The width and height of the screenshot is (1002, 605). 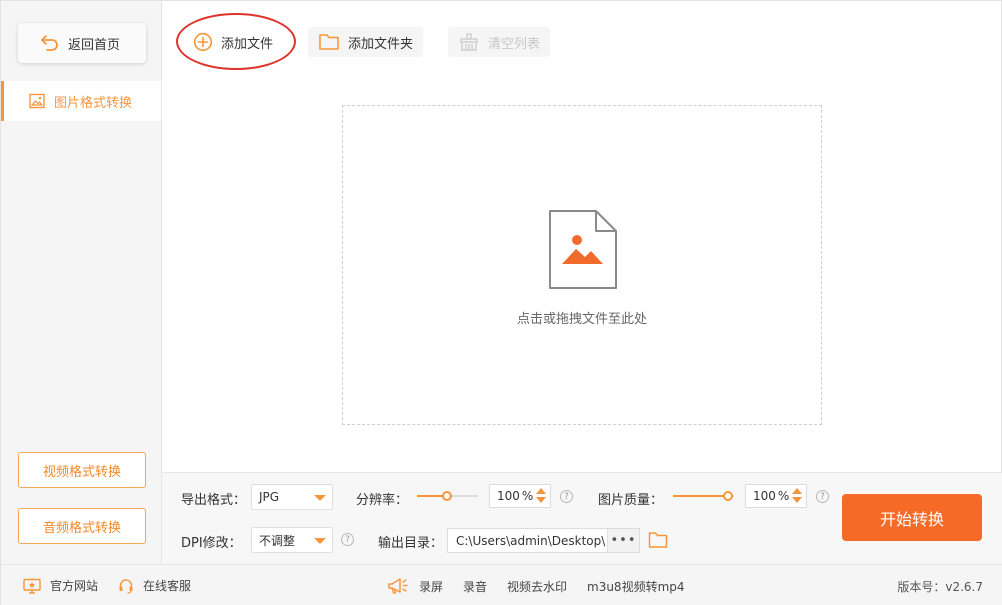 What do you see at coordinates (329, 42) in the screenshot?
I see `folder-icon` at bounding box center [329, 42].